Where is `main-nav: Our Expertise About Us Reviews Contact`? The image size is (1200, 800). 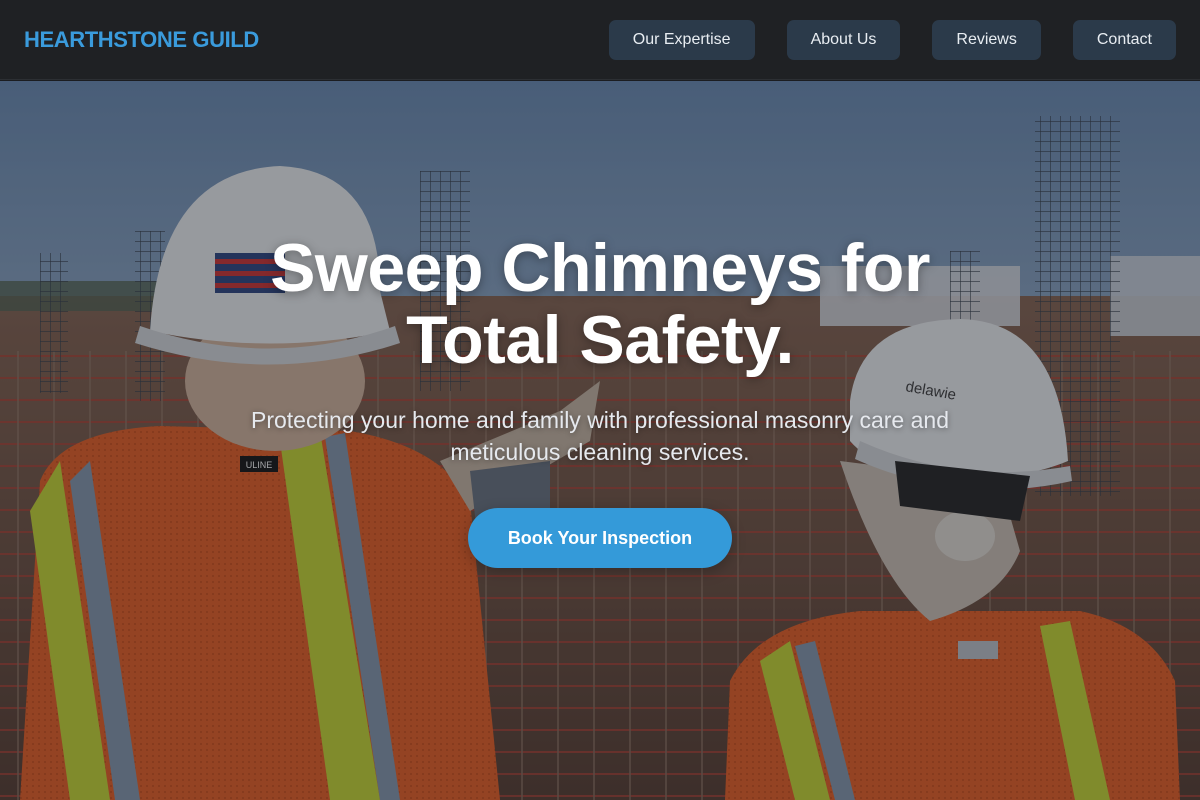 main-nav: Our Expertise About Us Reviews Contact is located at coordinates (892, 39).